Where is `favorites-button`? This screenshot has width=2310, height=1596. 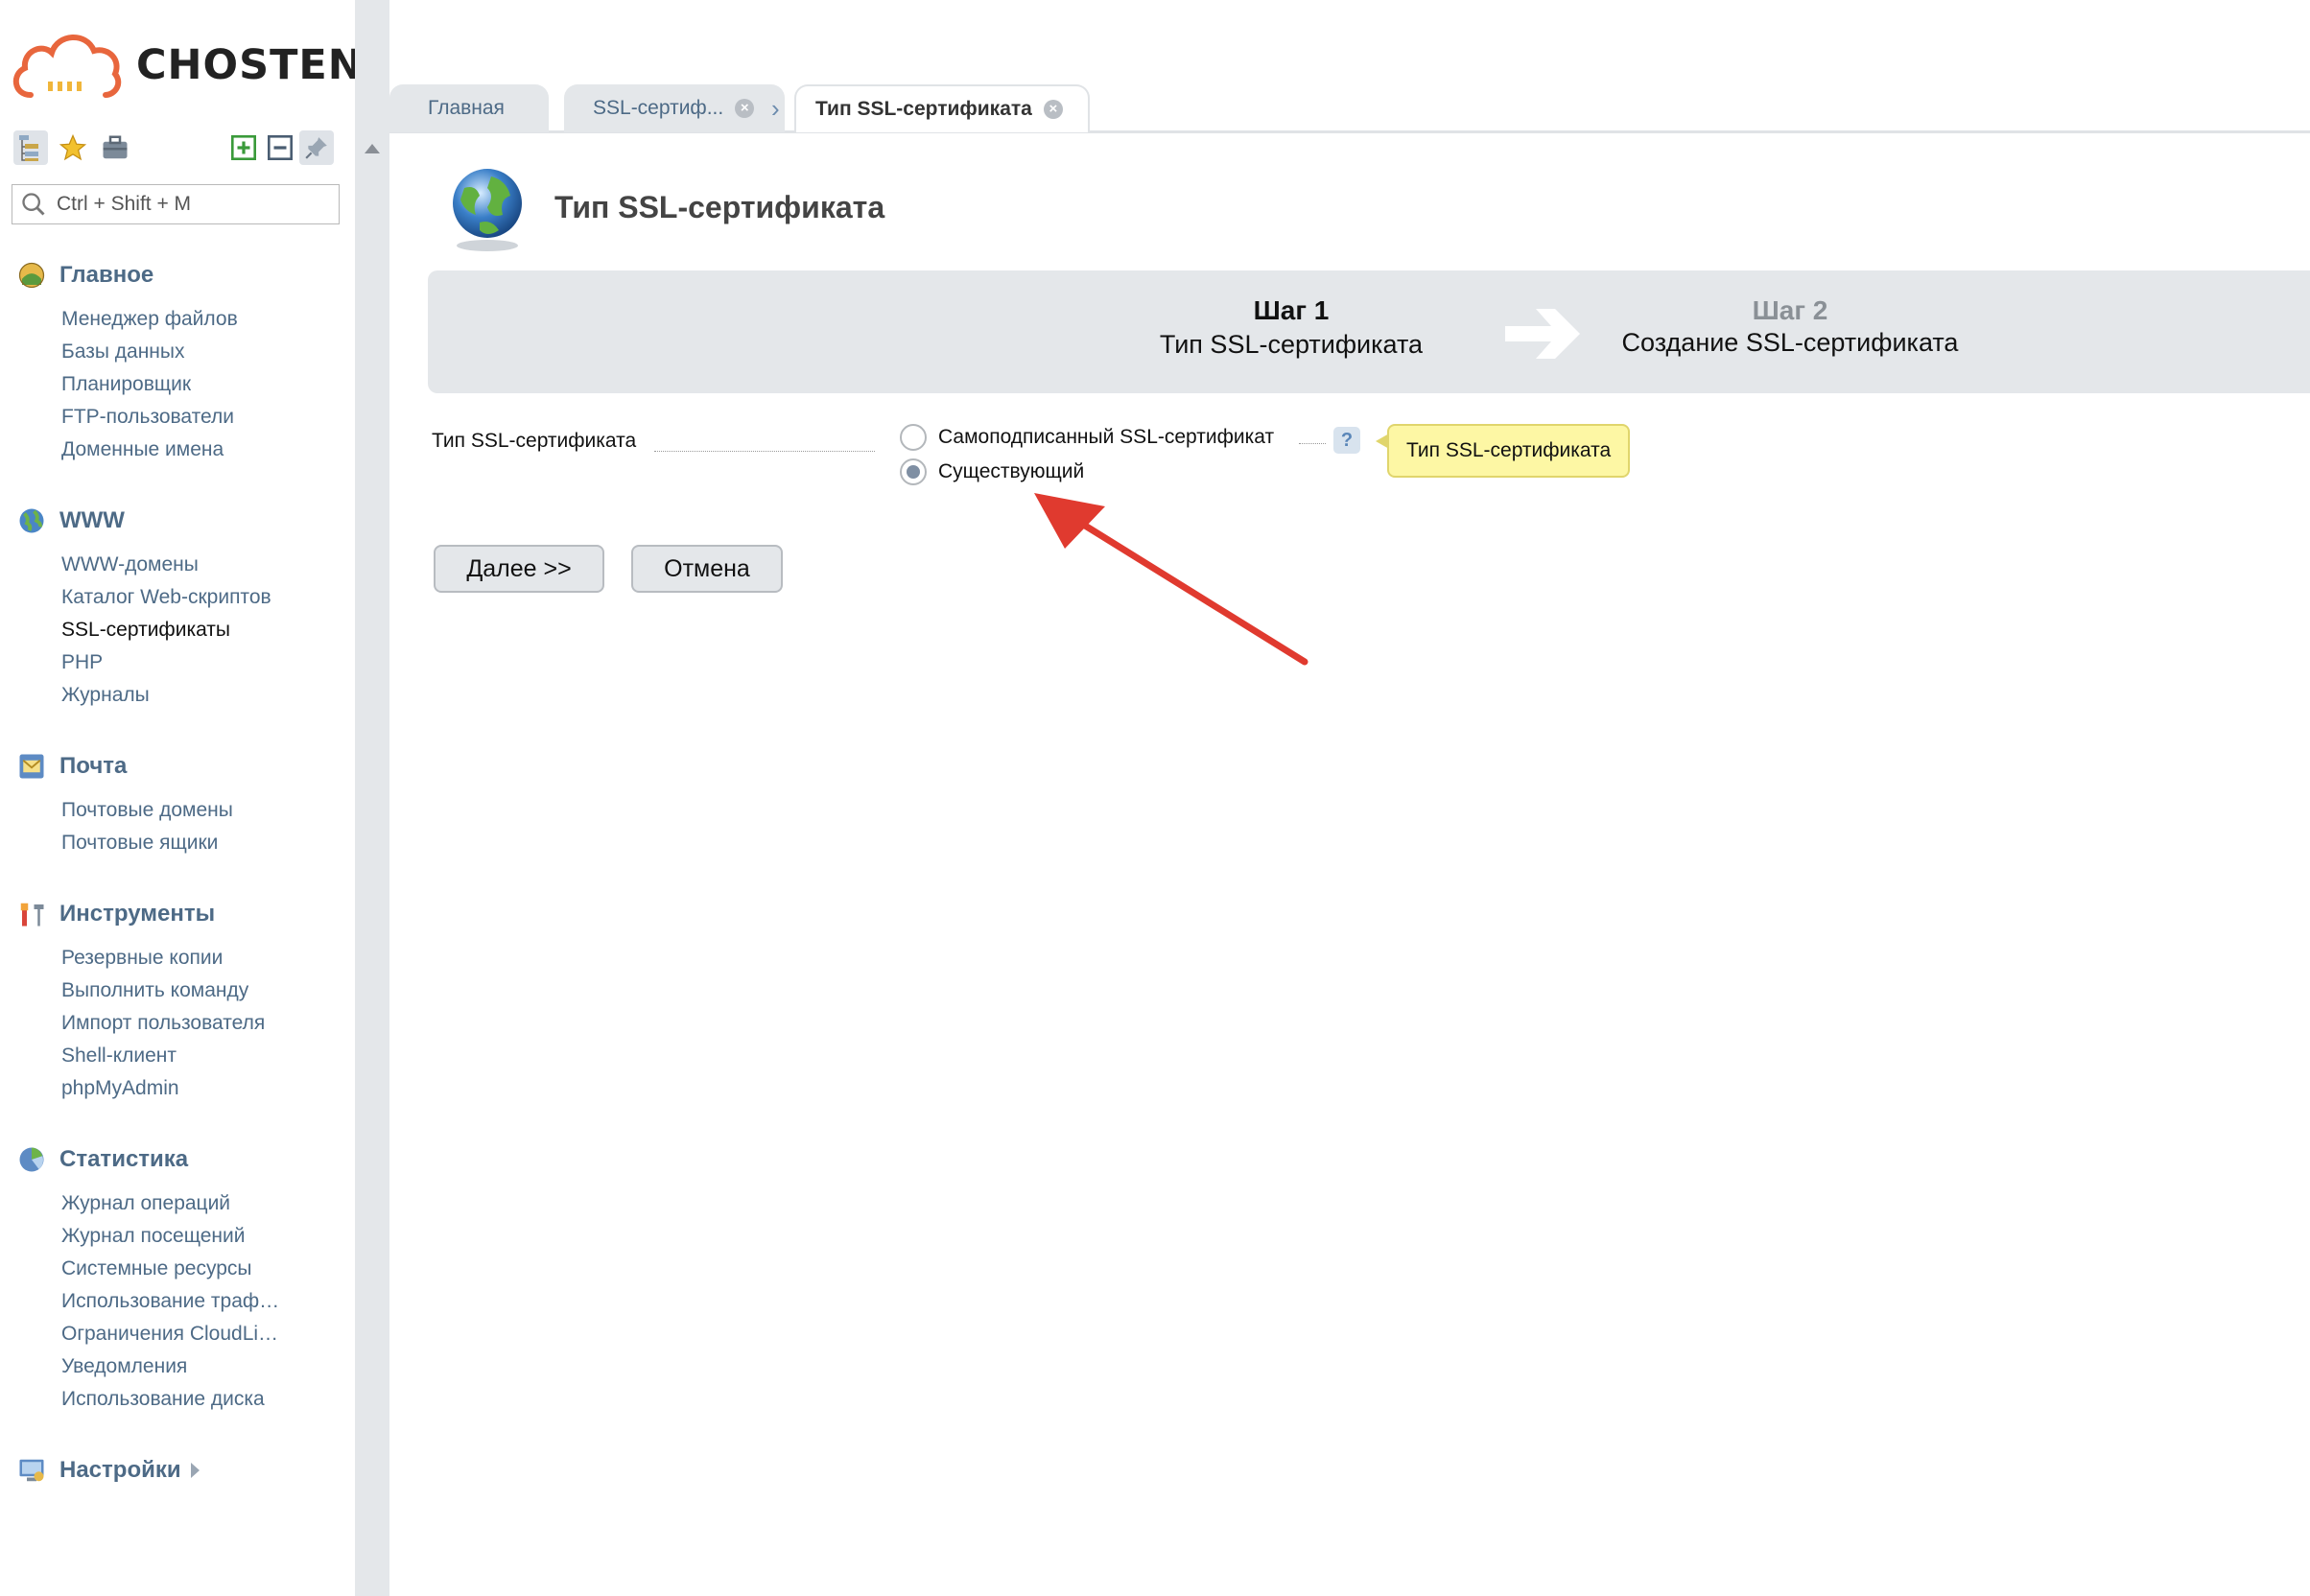 favorites-button is located at coordinates (73, 147).